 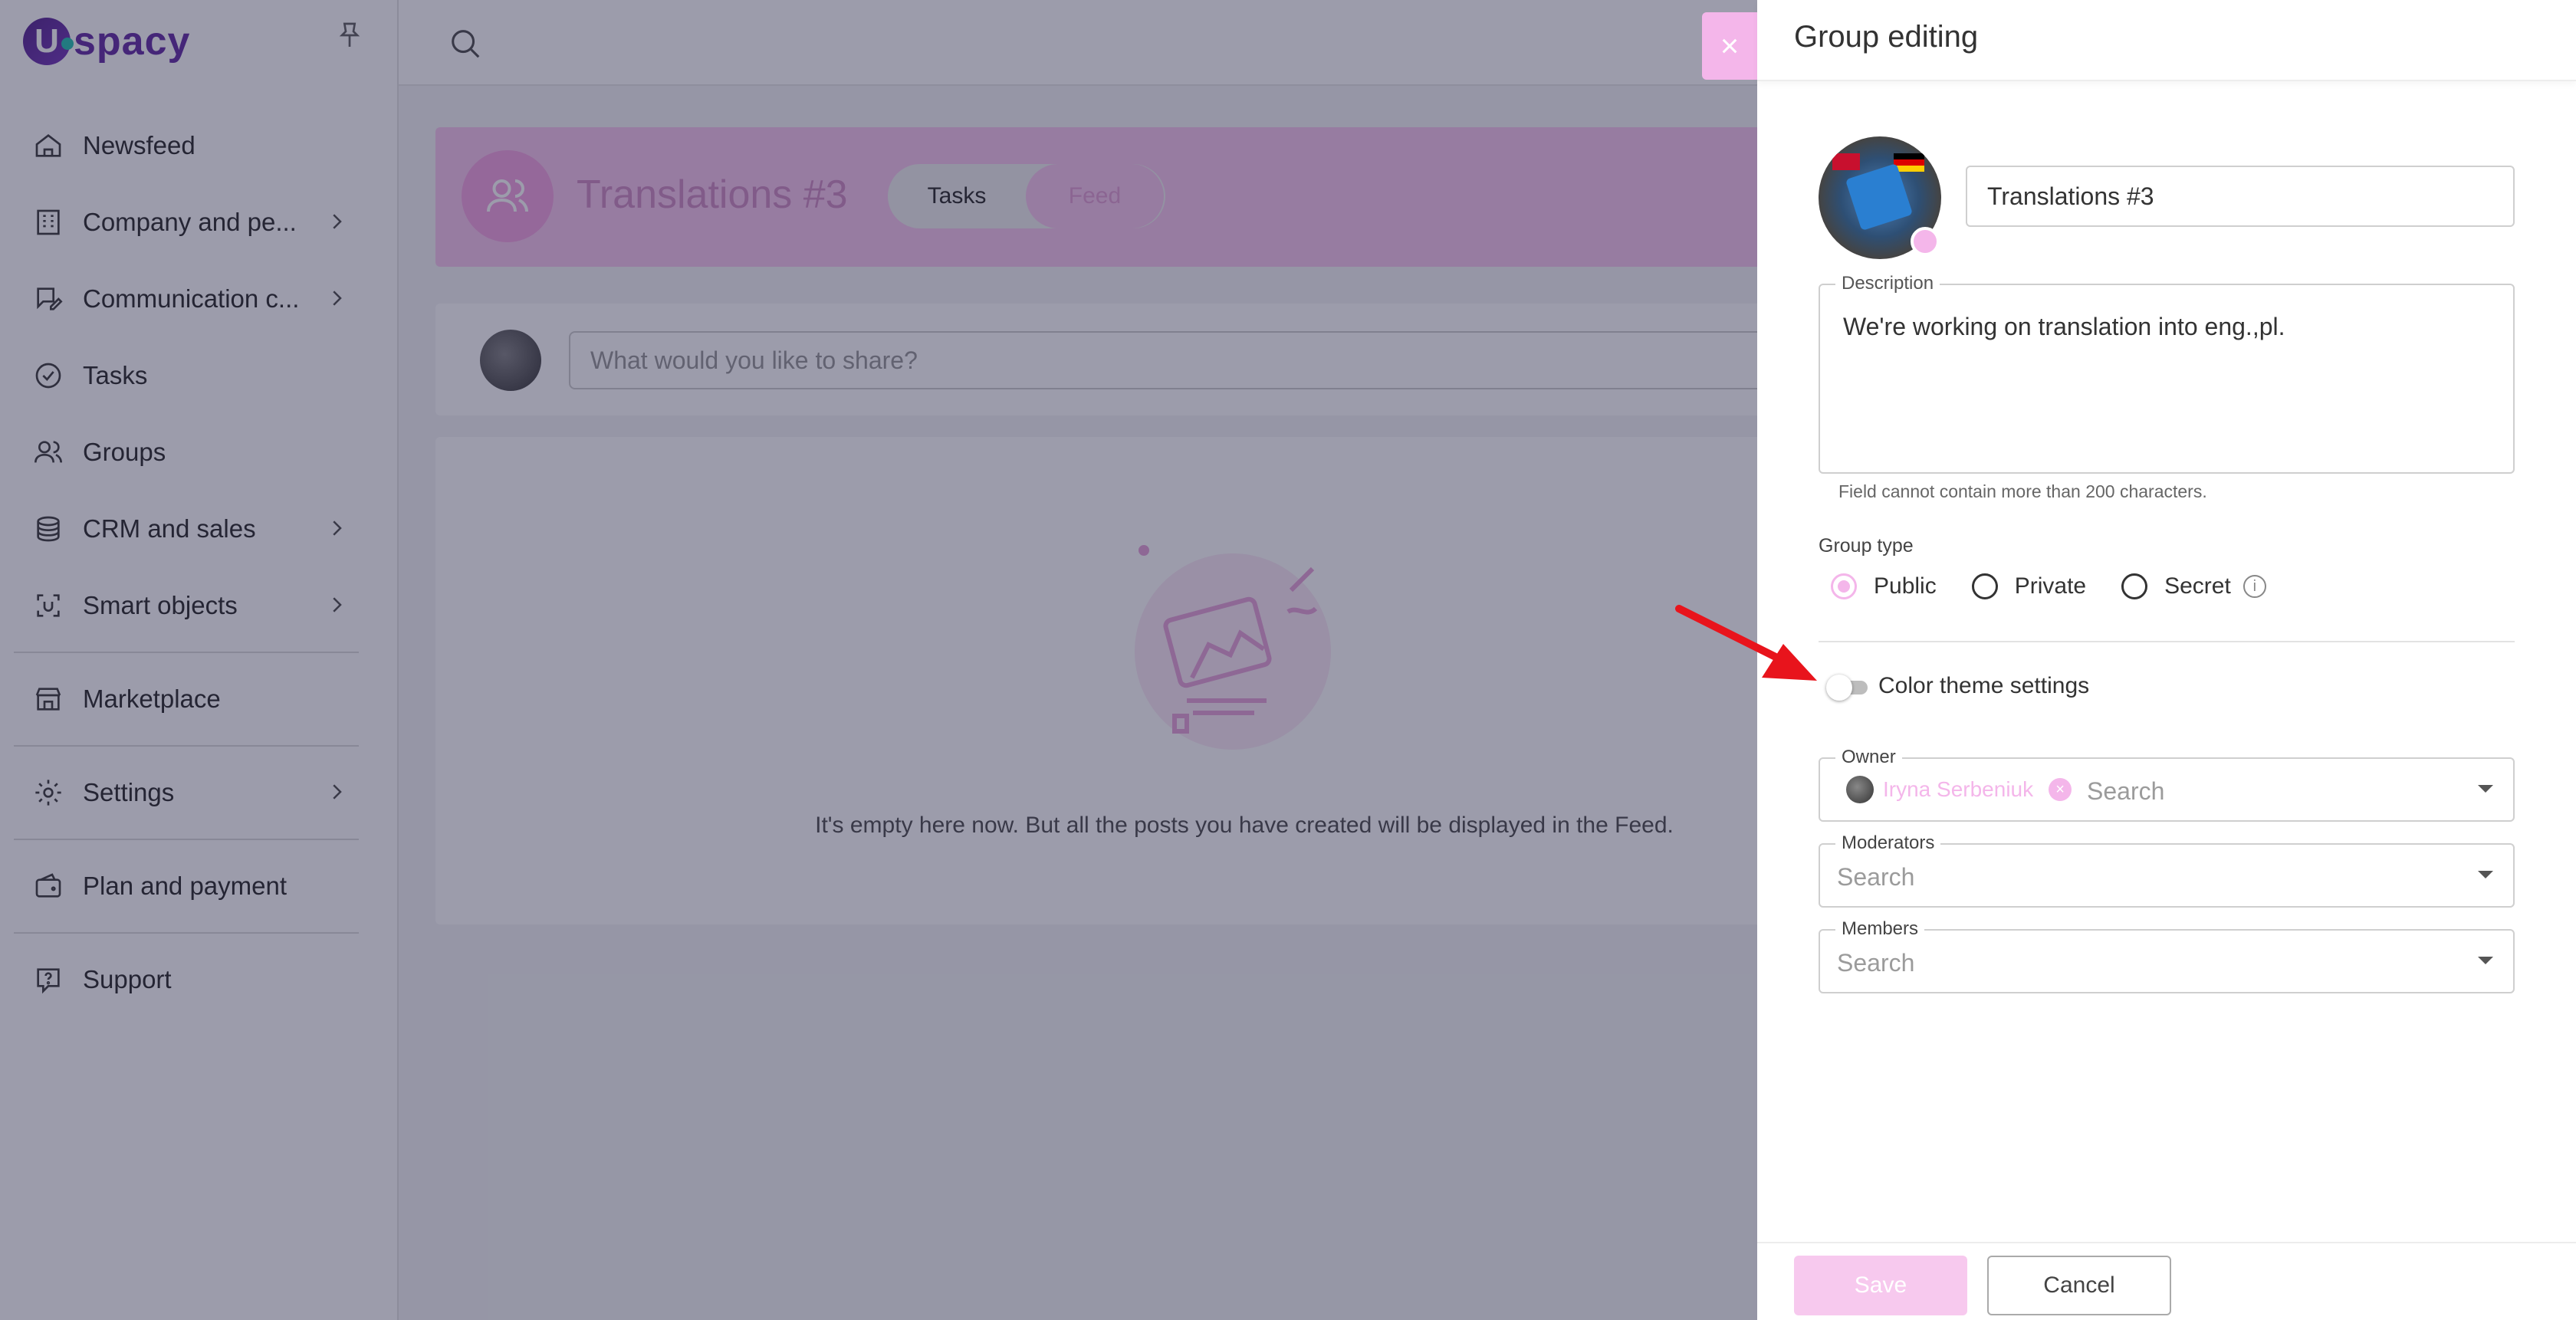 I want to click on drawer-title: Group editing, so click(x=1887, y=37).